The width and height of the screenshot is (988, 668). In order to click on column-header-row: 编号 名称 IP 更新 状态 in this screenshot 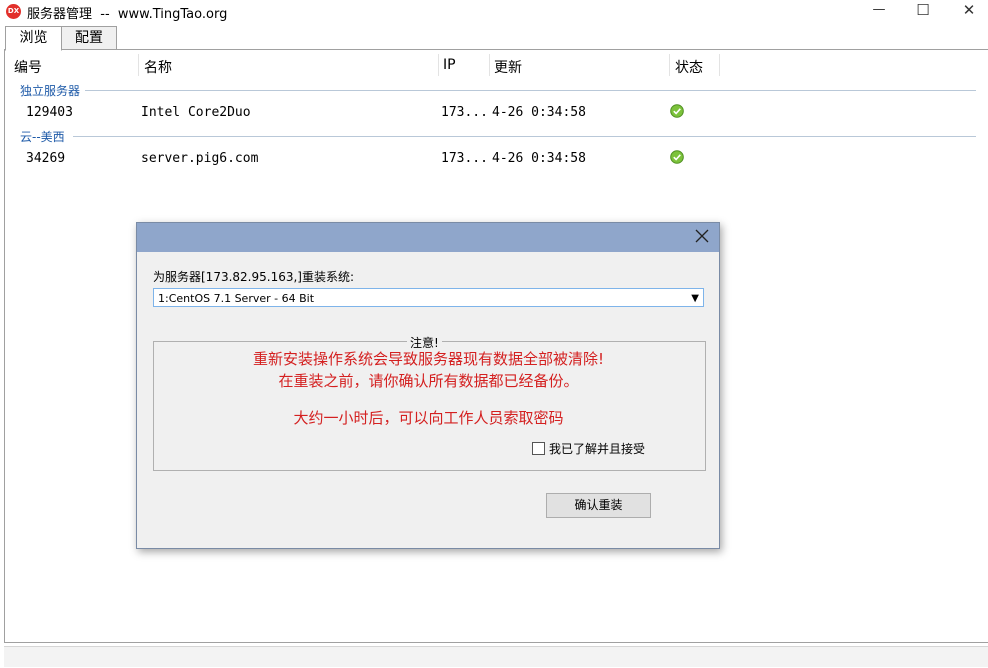, I will do `click(496, 64)`.